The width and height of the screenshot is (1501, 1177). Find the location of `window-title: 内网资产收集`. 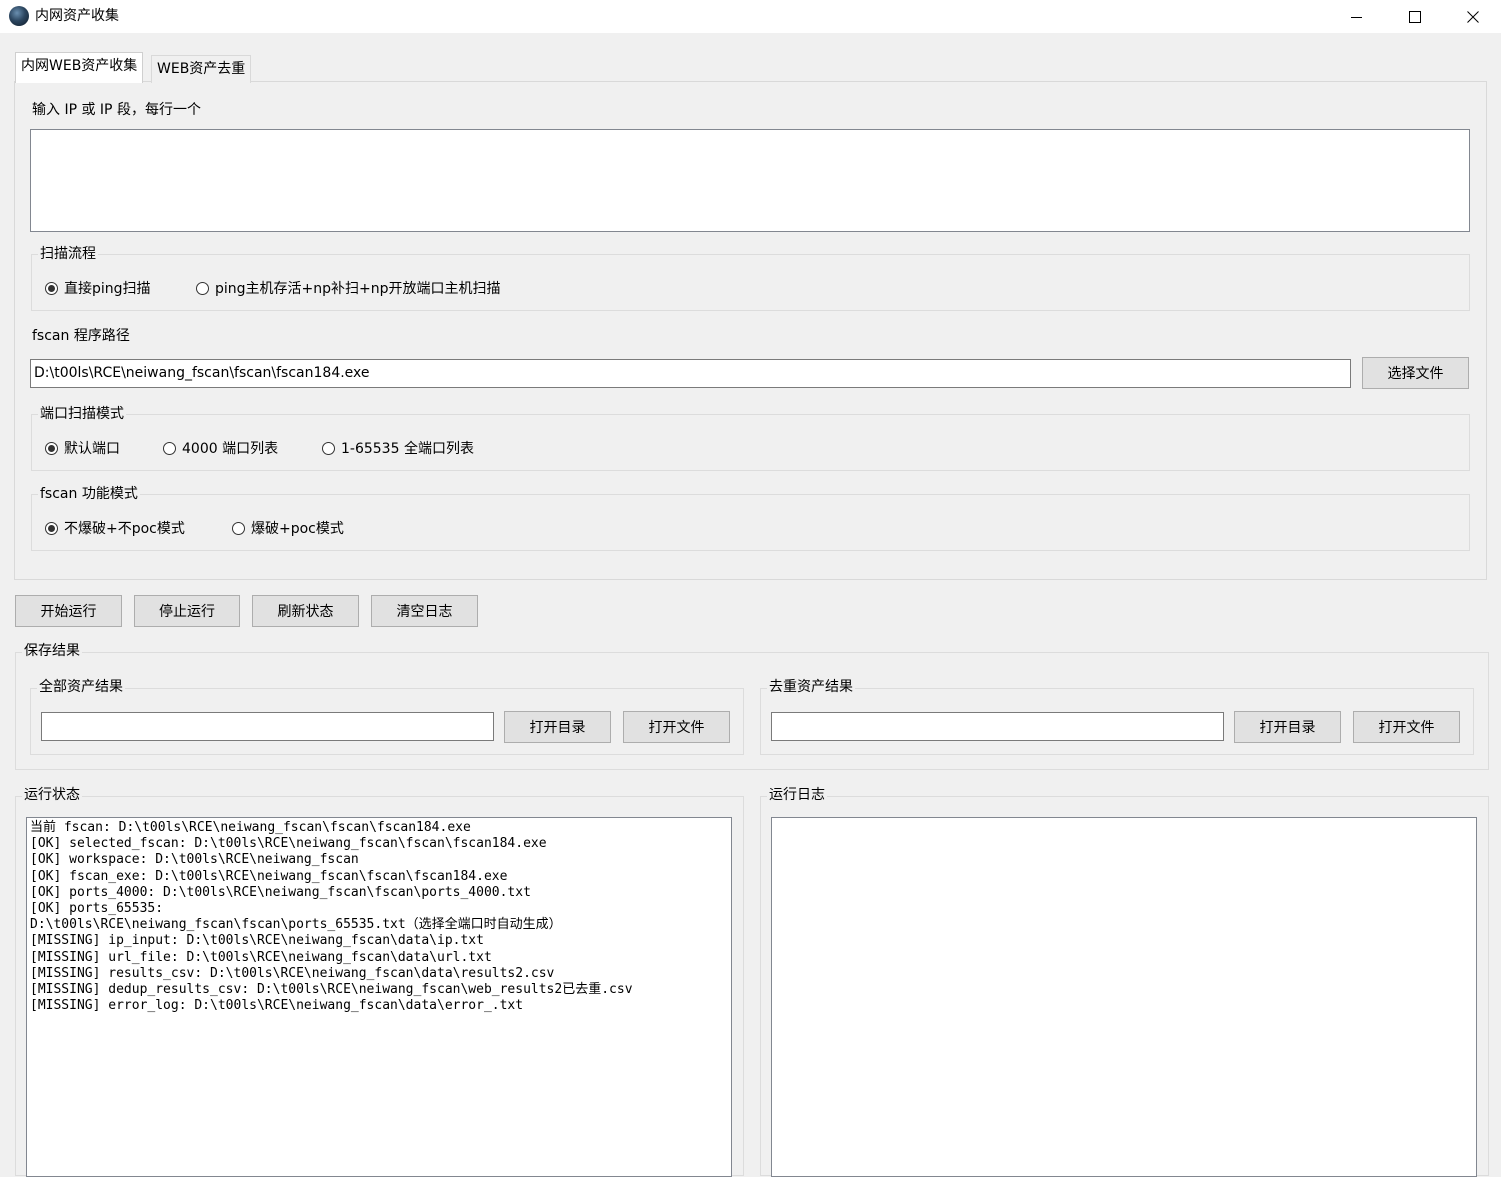

window-title: 内网资产收集 is located at coordinates (77, 16).